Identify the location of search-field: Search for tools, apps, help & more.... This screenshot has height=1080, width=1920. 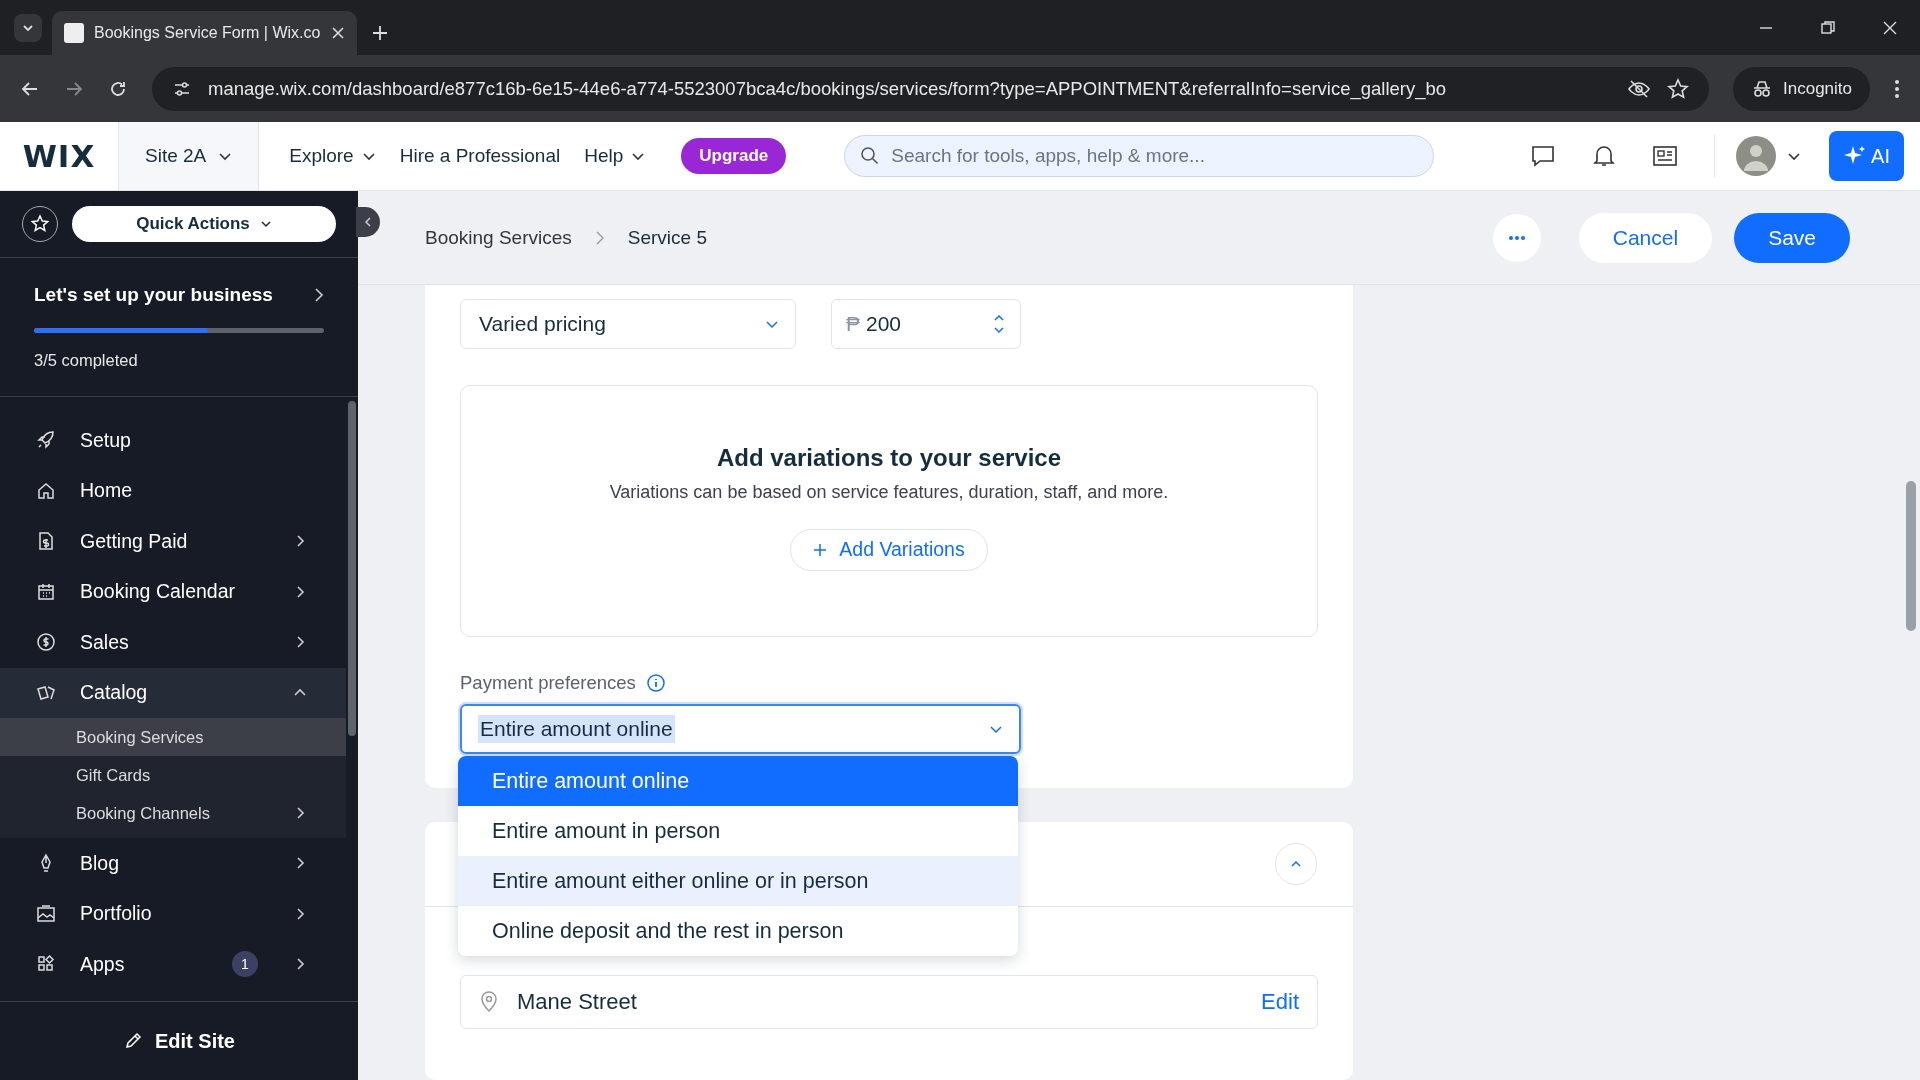
(1139, 156).